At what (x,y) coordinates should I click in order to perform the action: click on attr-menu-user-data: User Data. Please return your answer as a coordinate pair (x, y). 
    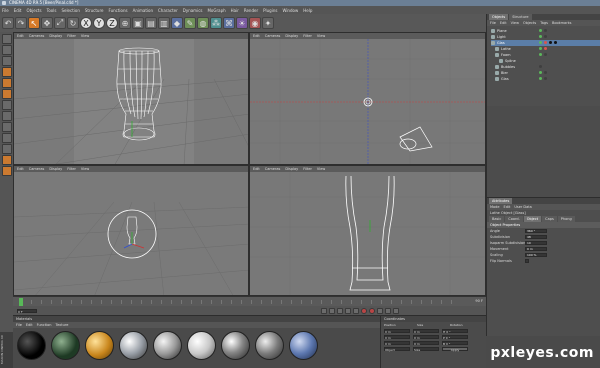
    Looking at the image, I should click on (522, 207).